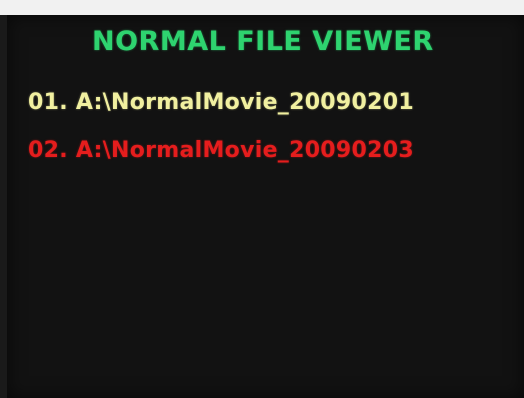 The image size is (524, 398). What do you see at coordinates (3, 206) in the screenshot?
I see `monitor-bezel-edge` at bounding box center [3, 206].